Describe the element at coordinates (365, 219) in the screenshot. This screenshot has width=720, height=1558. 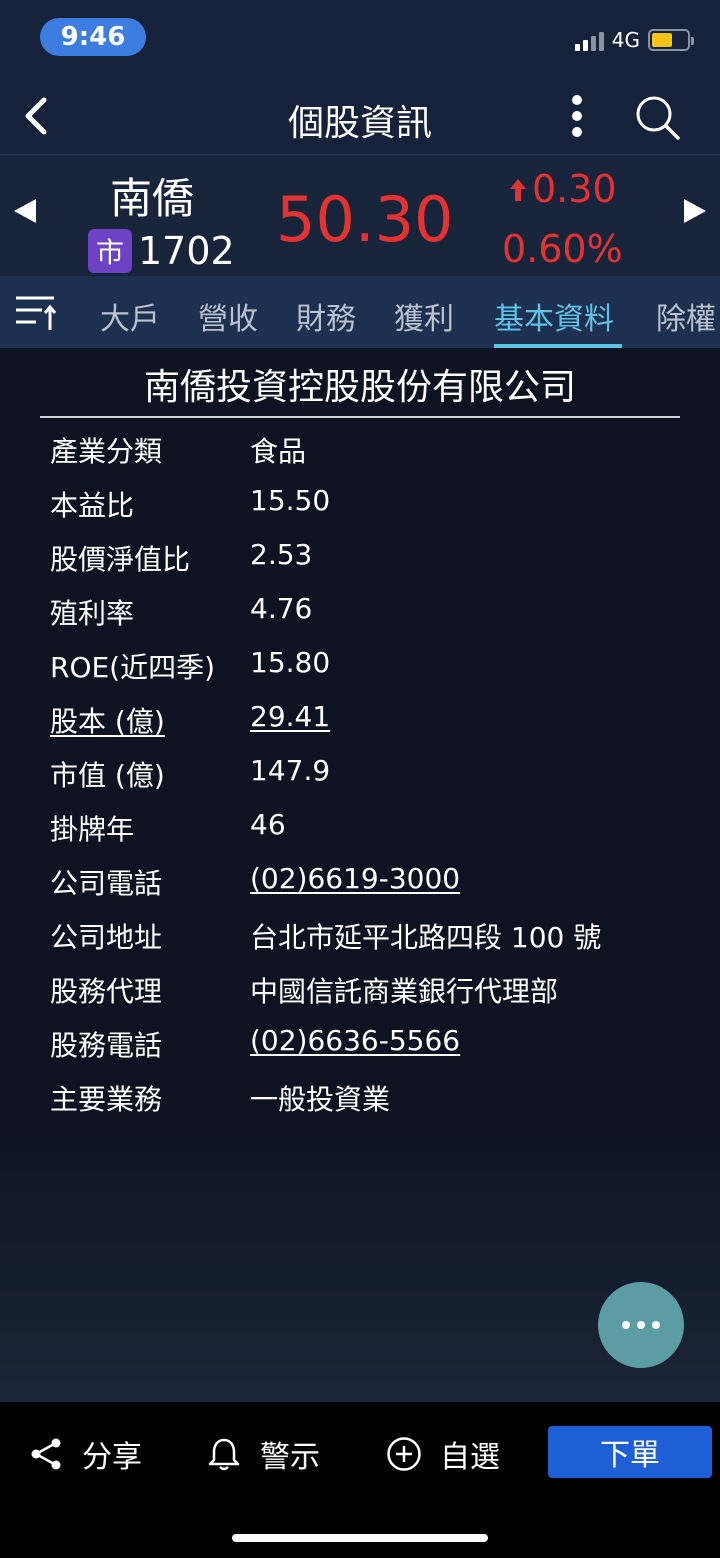
I see `stock-price: 50.30` at that location.